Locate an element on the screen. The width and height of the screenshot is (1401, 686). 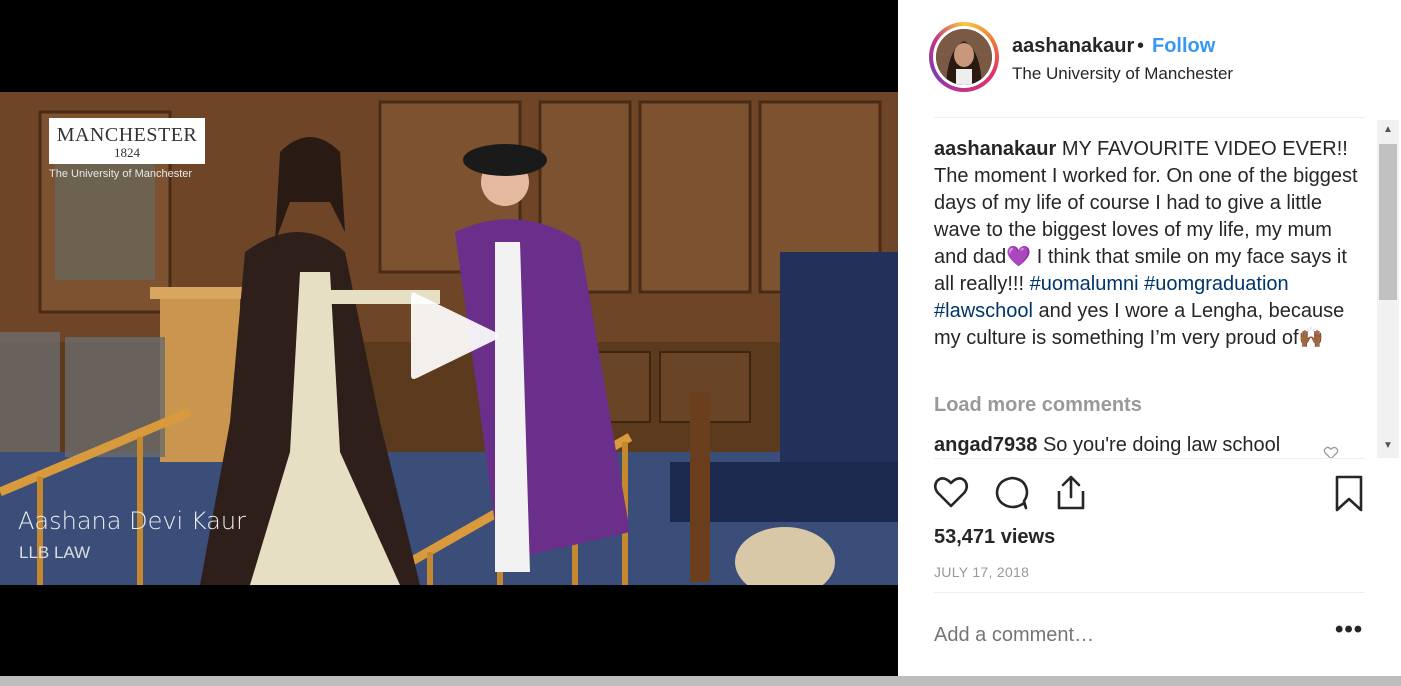
play-icon is located at coordinates (454, 336).